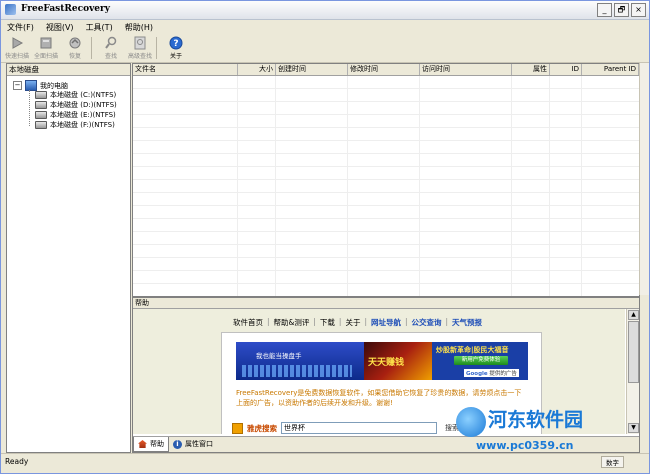 The height and width of the screenshot is (474, 650). I want to click on tab-properties: i 属性窗口, so click(193, 444).